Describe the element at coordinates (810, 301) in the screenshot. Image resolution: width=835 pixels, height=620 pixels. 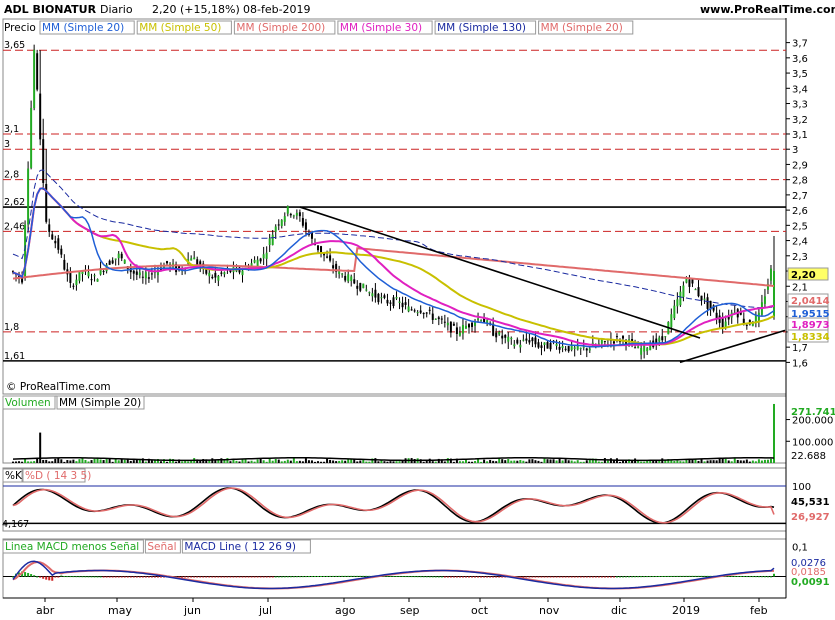
I see `value-tag: 2,0414` at that location.